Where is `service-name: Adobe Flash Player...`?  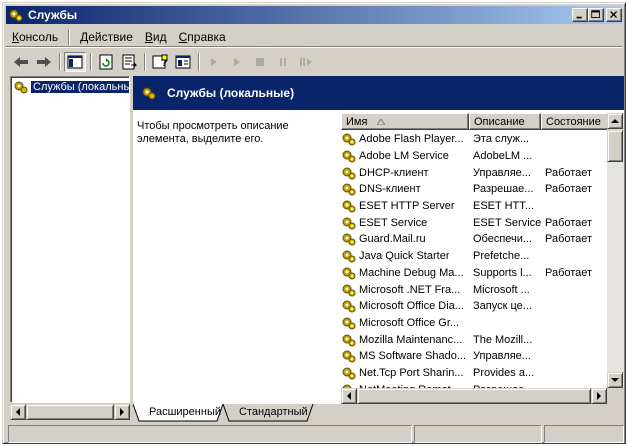 service-name: Adobe Flash Player... is located at coordinates (411, 139).